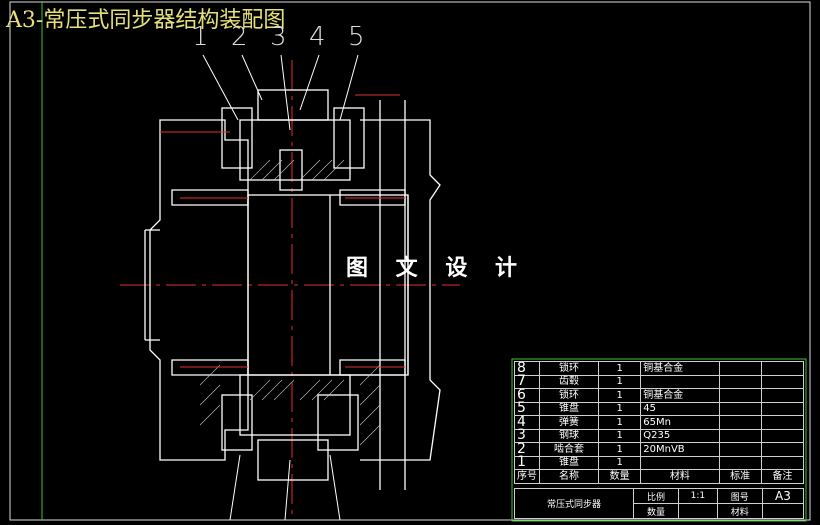 Image resolution: width=820 pixels, height=525 pixels. What do you see at coordinates (290, 302) in the screenshot?
I see `hatching` at bounding box center [290, 302].